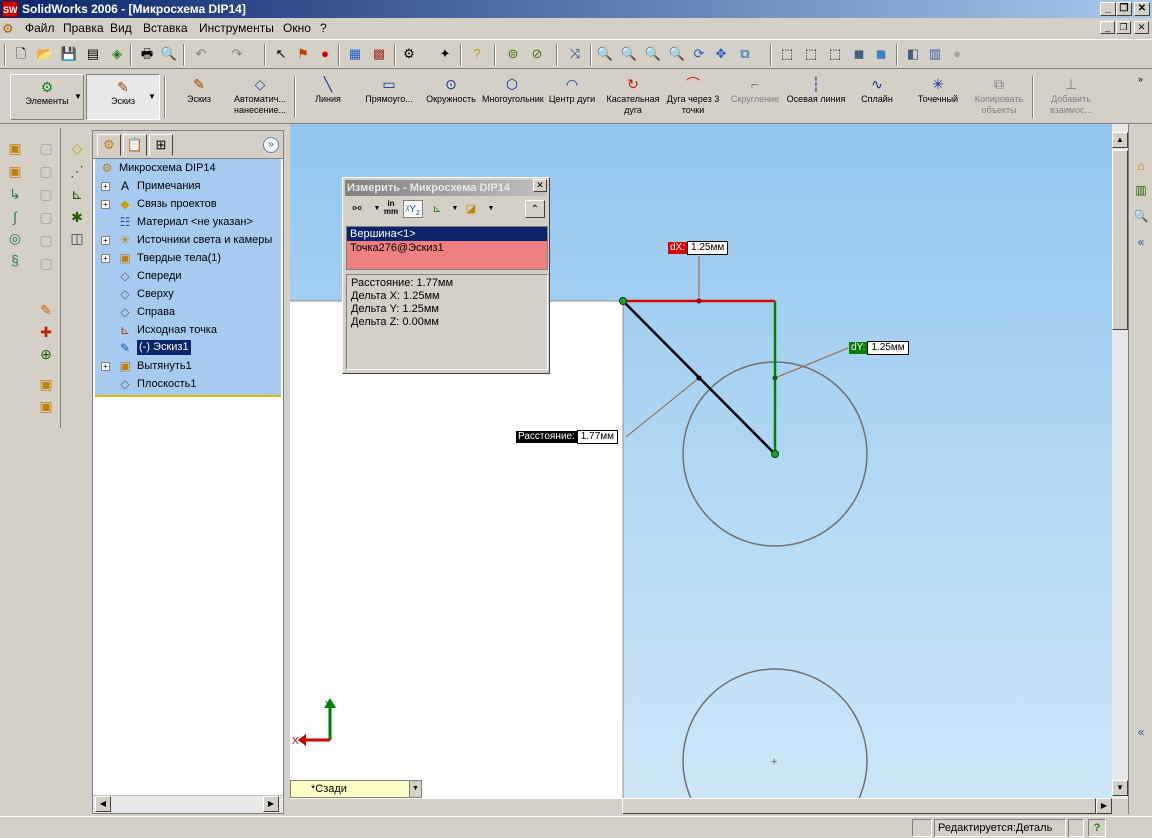  What do you see at coordinates (1124, 9) in the screenshot?
I see `restore-button: ❐` at bounding box center [1124, 9].